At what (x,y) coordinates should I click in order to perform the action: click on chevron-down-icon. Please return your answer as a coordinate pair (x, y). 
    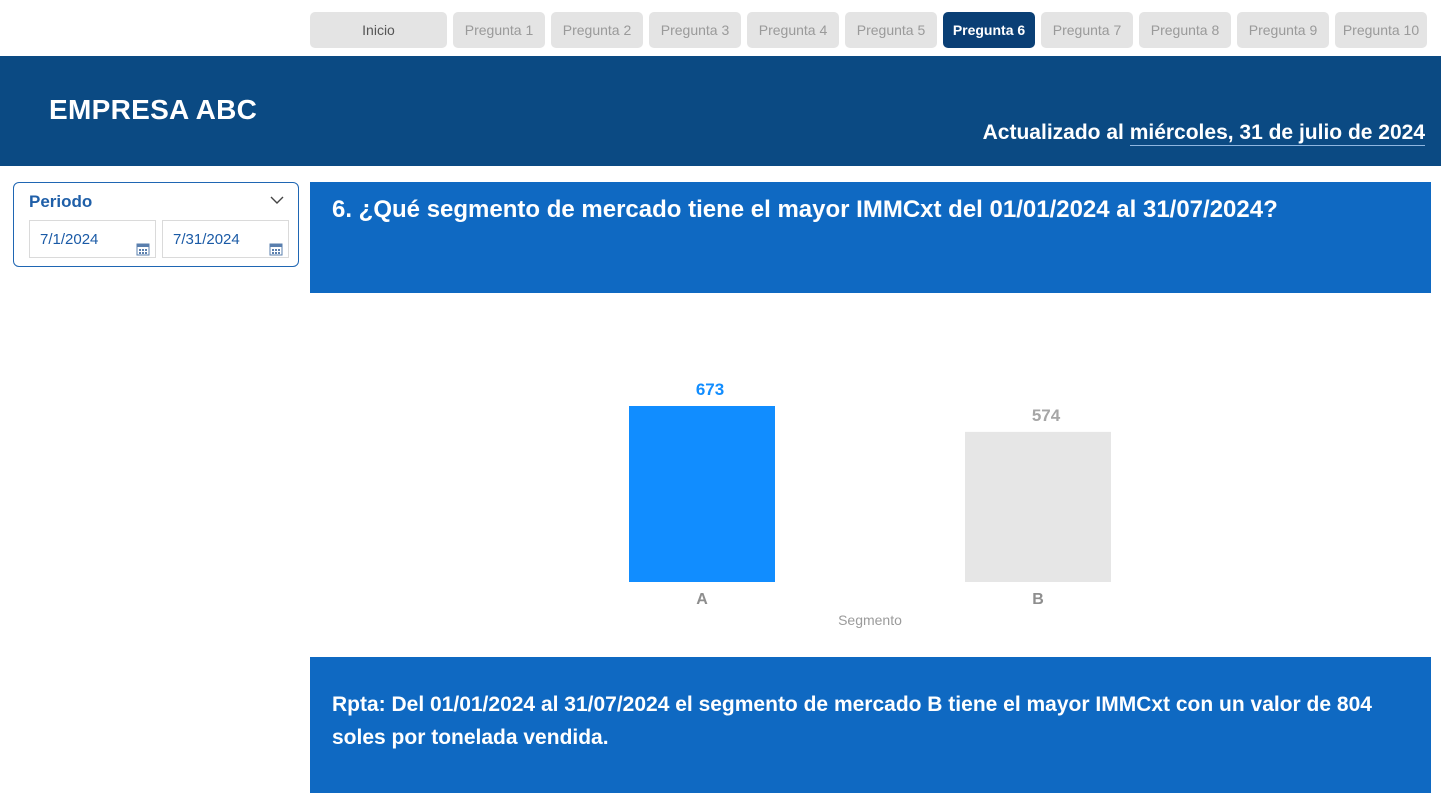
    Looking at the image, I should click on (277, 201).